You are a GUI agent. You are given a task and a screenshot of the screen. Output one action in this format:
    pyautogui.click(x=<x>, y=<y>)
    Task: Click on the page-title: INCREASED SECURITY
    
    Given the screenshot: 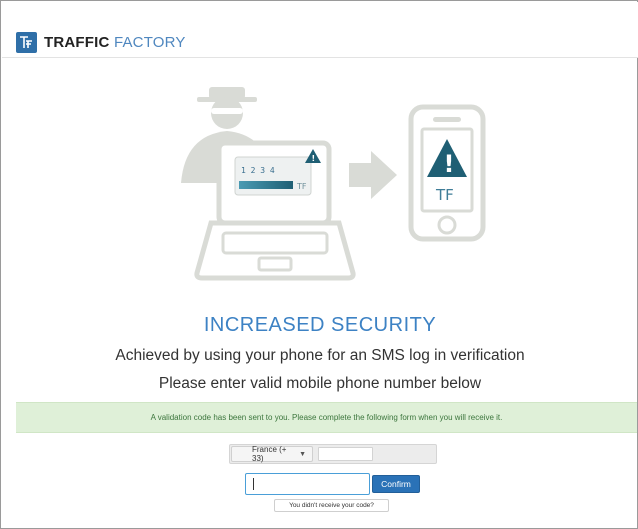 What is the action you would take?
    pyautogui.click(x=320, y=325)
    